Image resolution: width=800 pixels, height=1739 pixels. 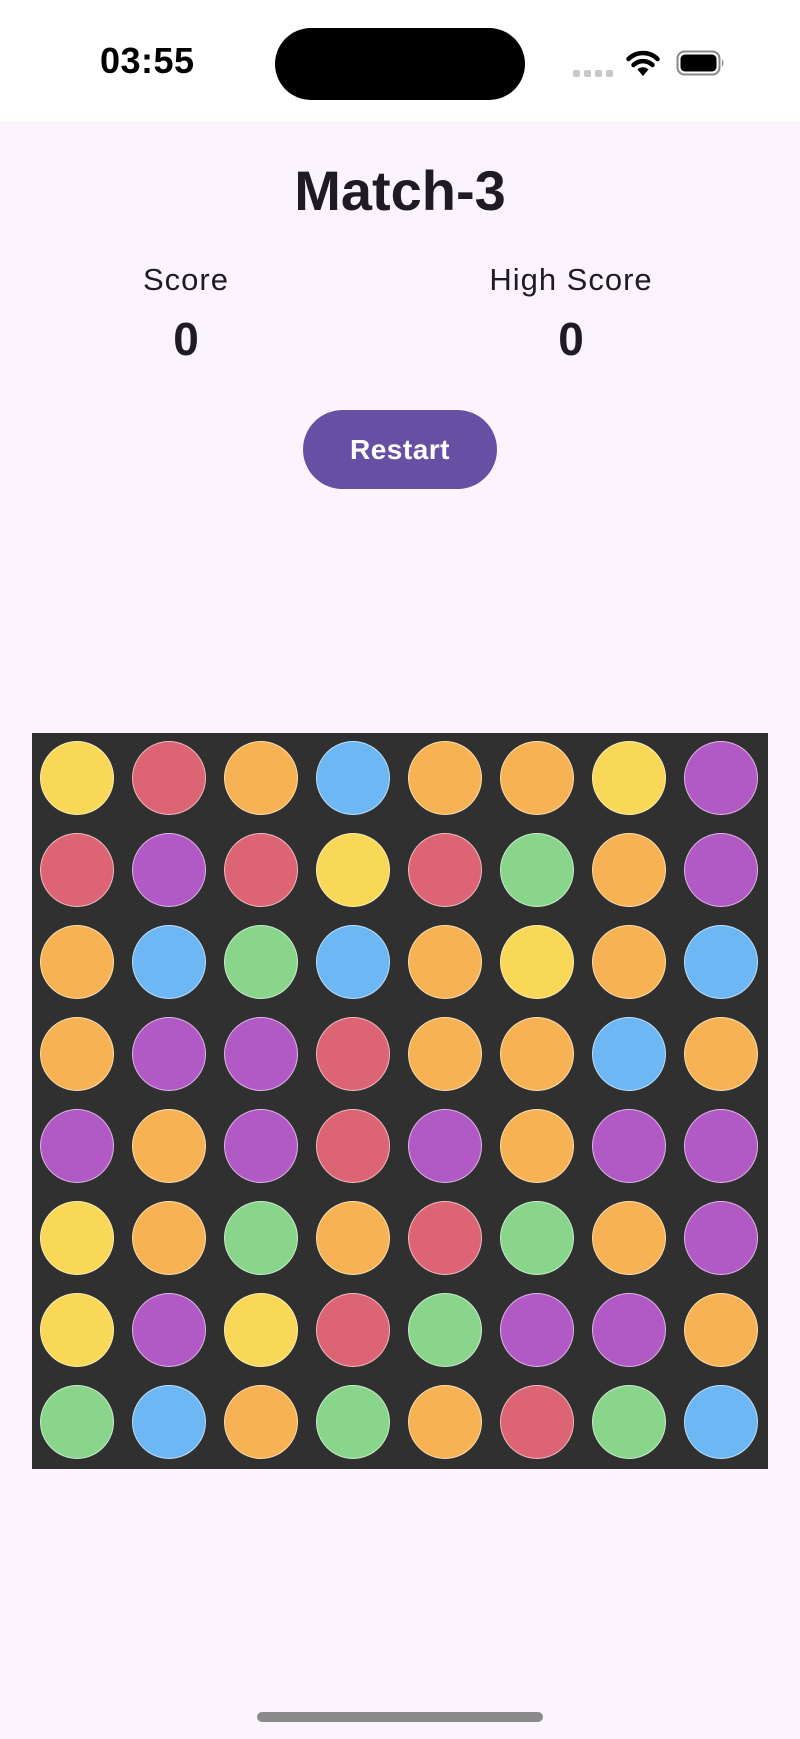 I want to click on status-bar: 03:55, so click(x=400, y=61).